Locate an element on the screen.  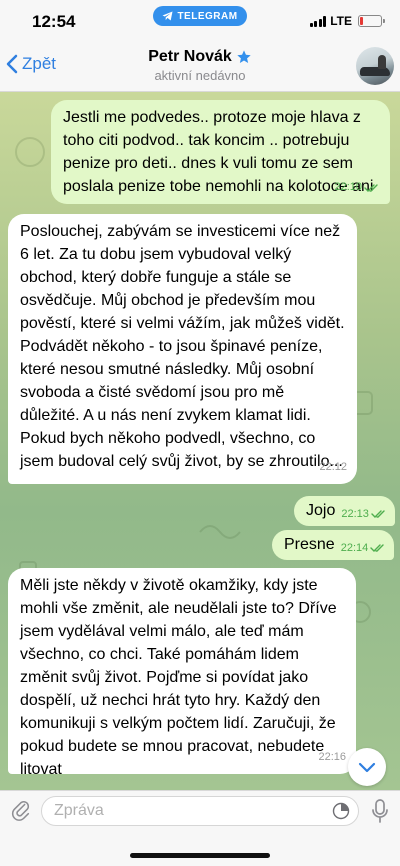
telegram-pill-label: TELEGRAM is located at coordinates (207, 16).